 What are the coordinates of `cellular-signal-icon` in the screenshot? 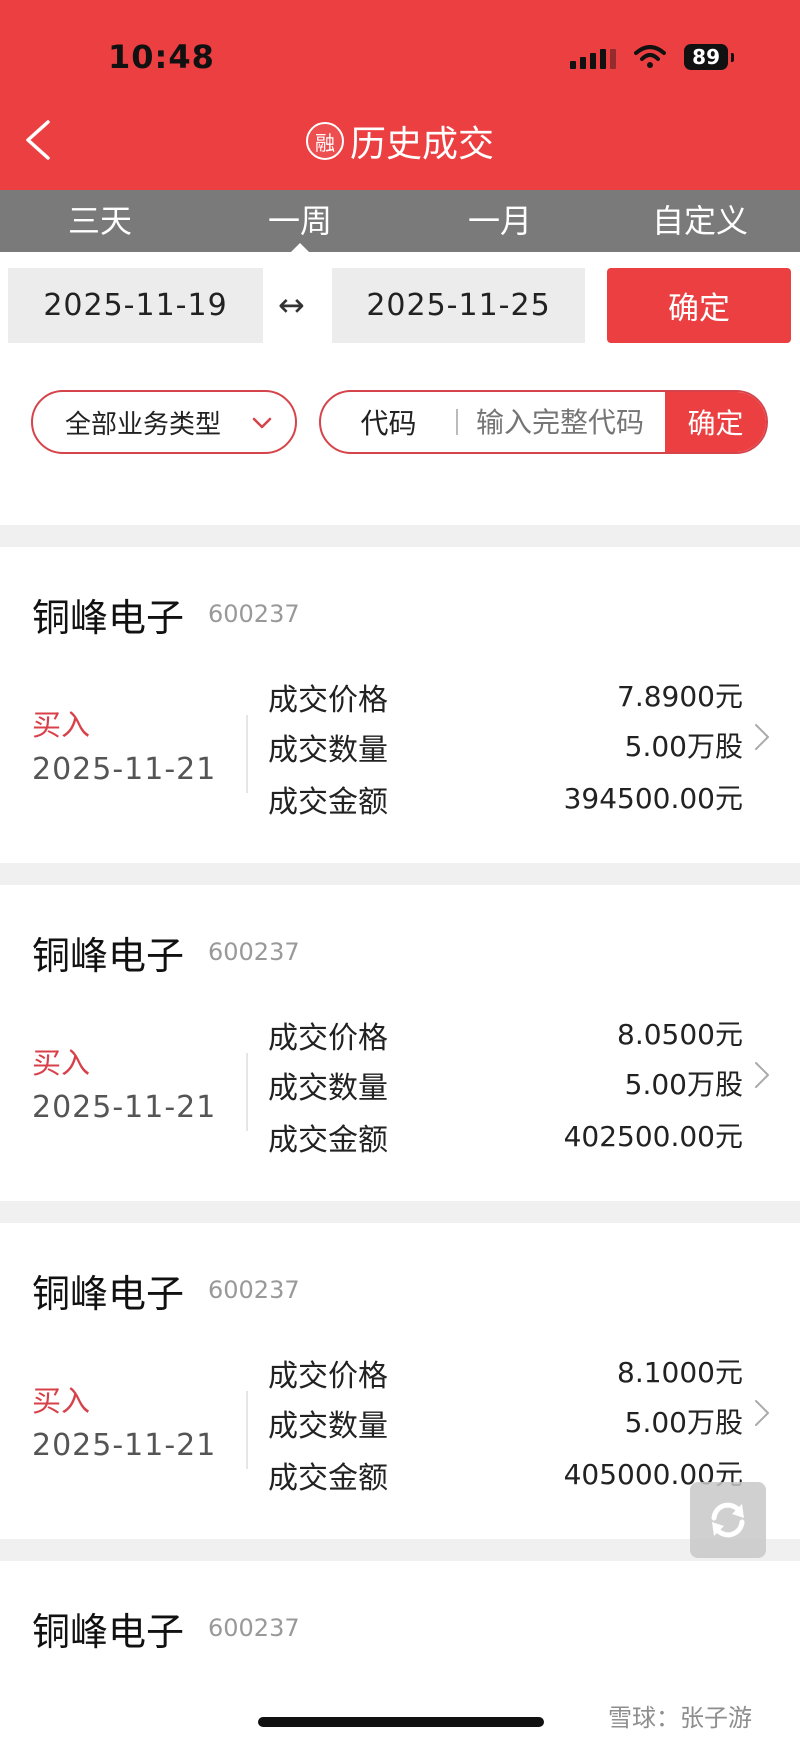 It's located at (593, 57).